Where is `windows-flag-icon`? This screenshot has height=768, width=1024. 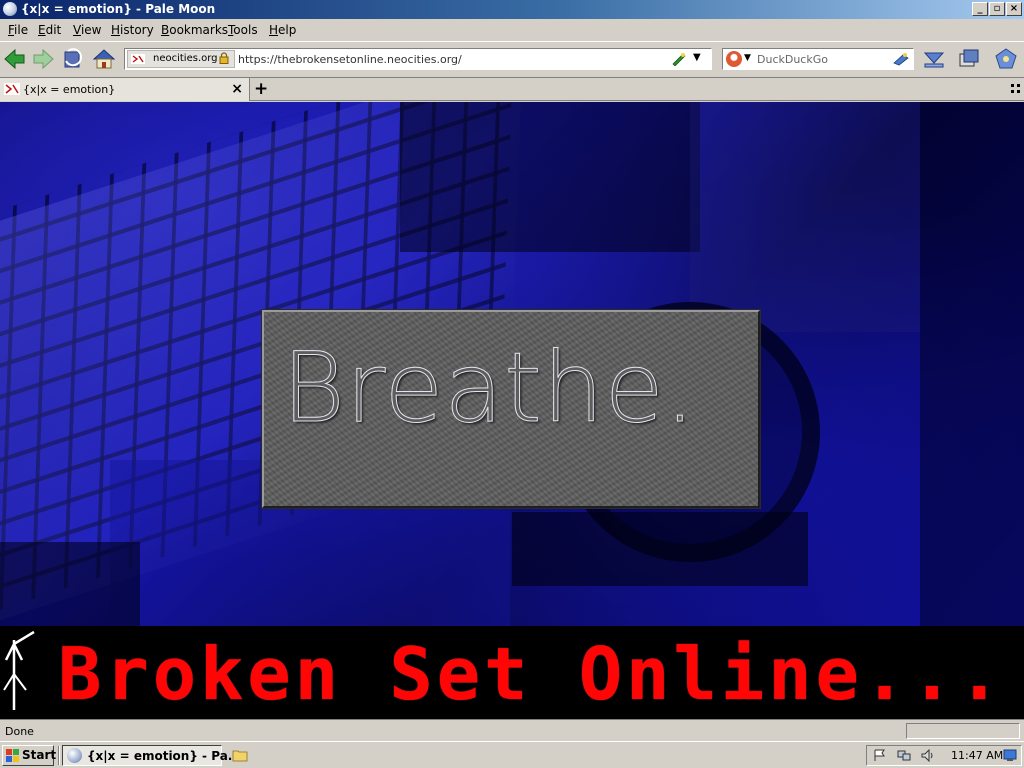 windows-flag-icon is located at coordinates (12, 755).